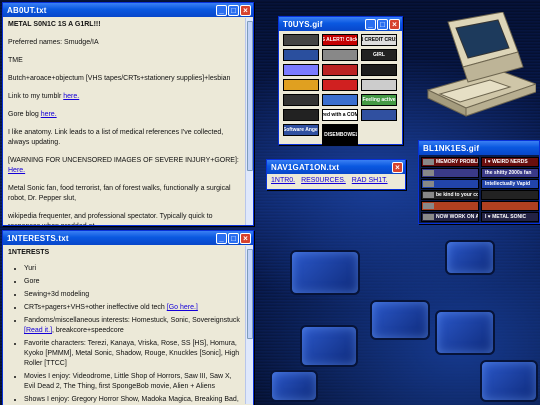  Describe the element at coordinates (450, 162) in the screenshot. I see `blinkie-stamp: MEMORY PROBLEMS` at that location.